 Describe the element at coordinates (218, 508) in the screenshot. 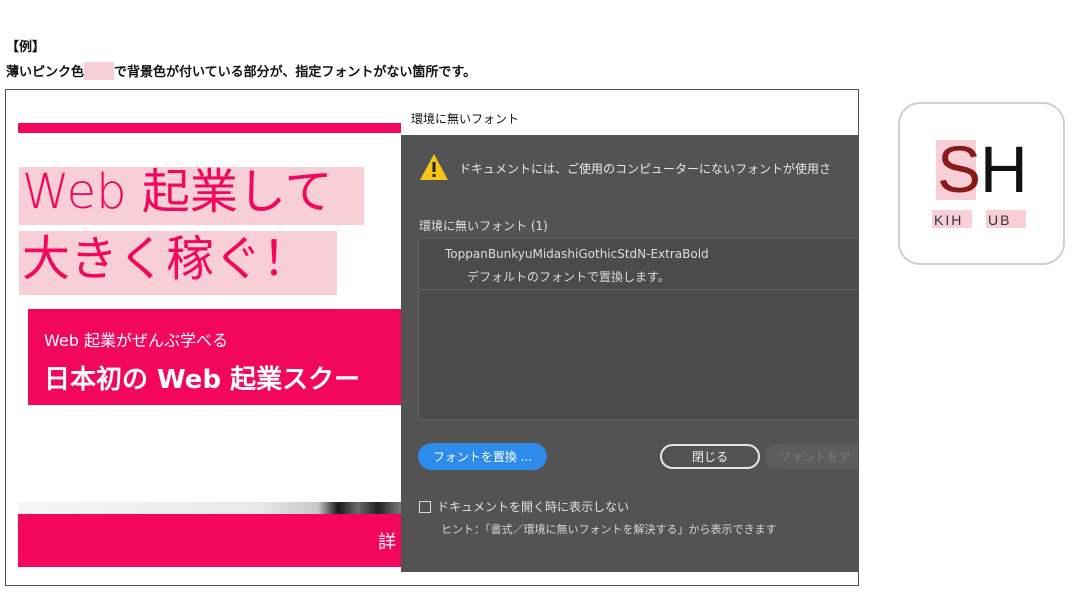

I see `photo-strip` at that location.